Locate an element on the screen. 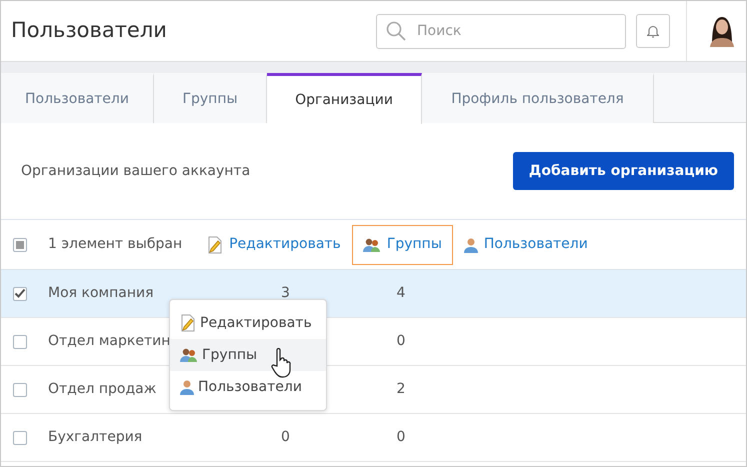  menu-item: Пользователи is located at coordinates (248, 387).